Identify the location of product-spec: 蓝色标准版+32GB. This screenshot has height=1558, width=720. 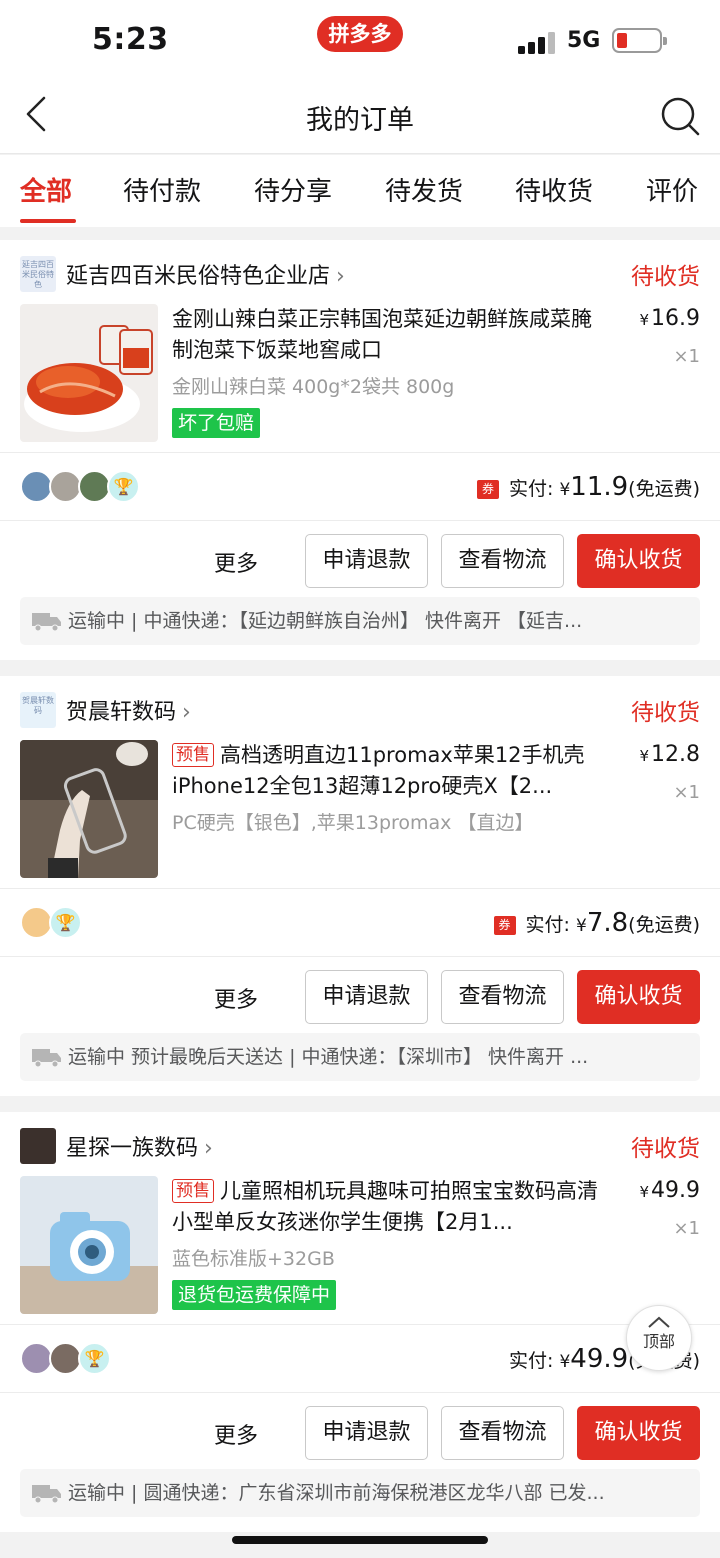
(253, 1259).